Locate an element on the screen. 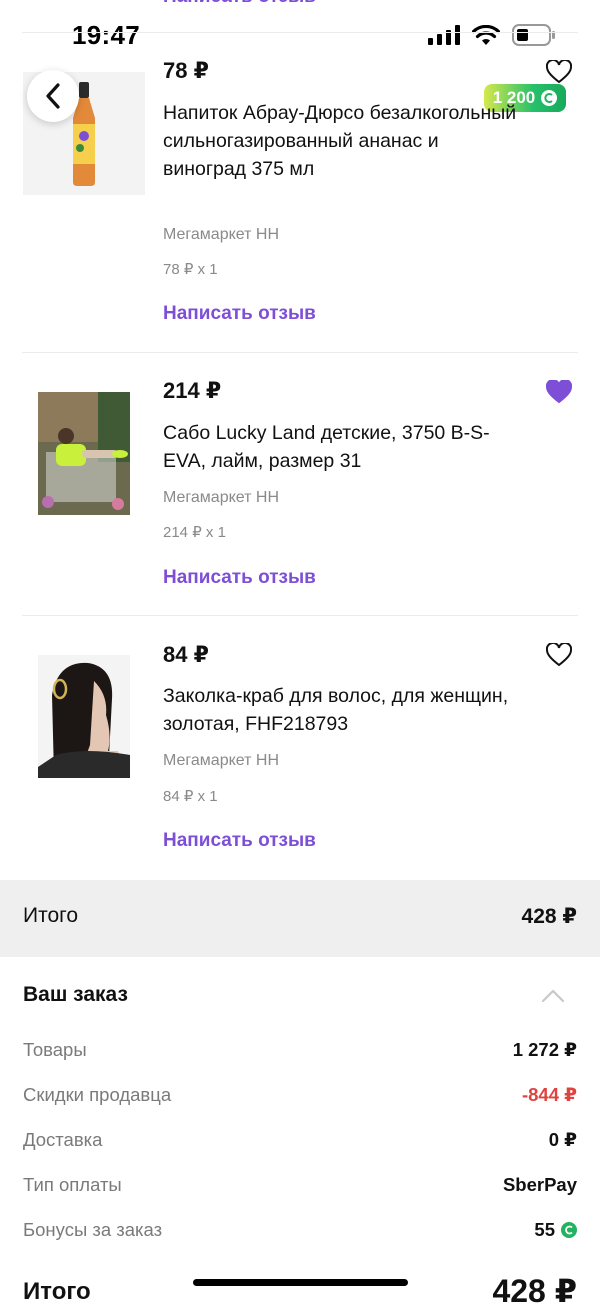 The image size is (600, 1310). clogs-photo is located at coordinates (84, 453).